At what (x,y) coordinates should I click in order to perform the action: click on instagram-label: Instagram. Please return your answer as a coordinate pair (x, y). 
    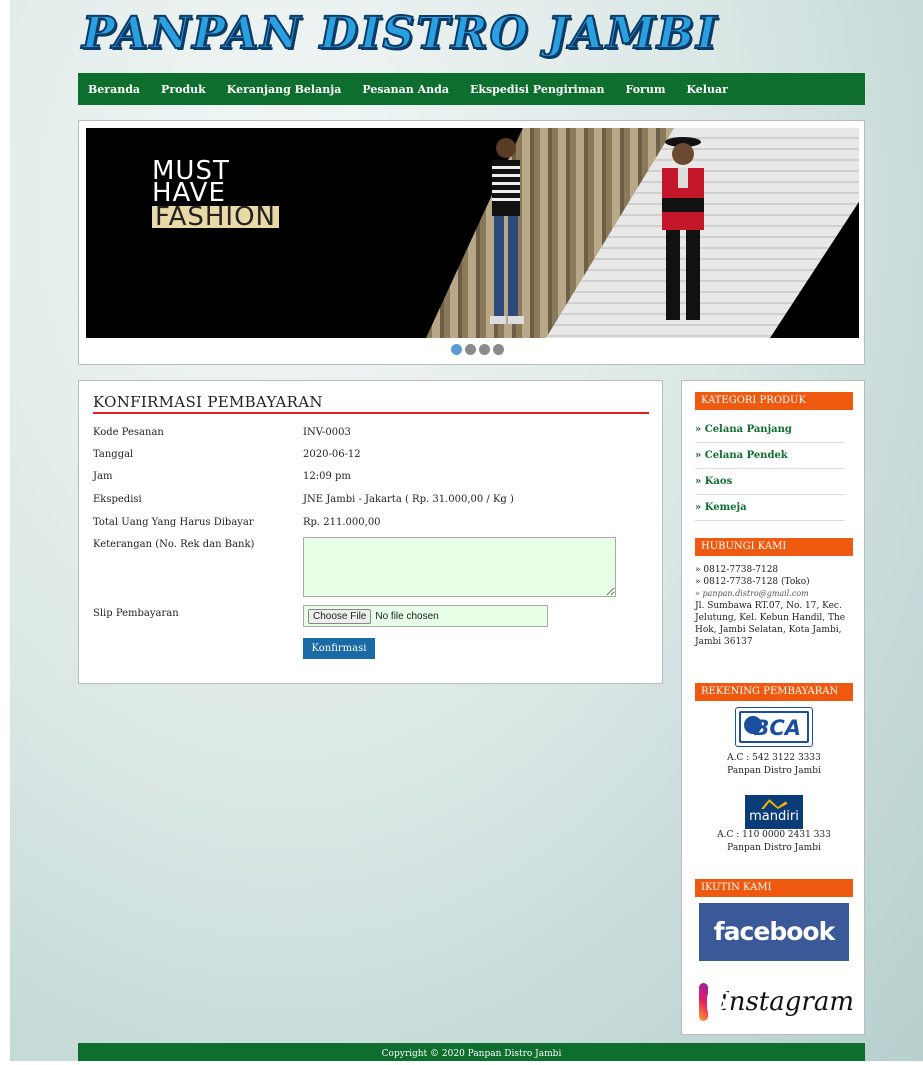
    Looking at the image, I should click on (786, 1002).